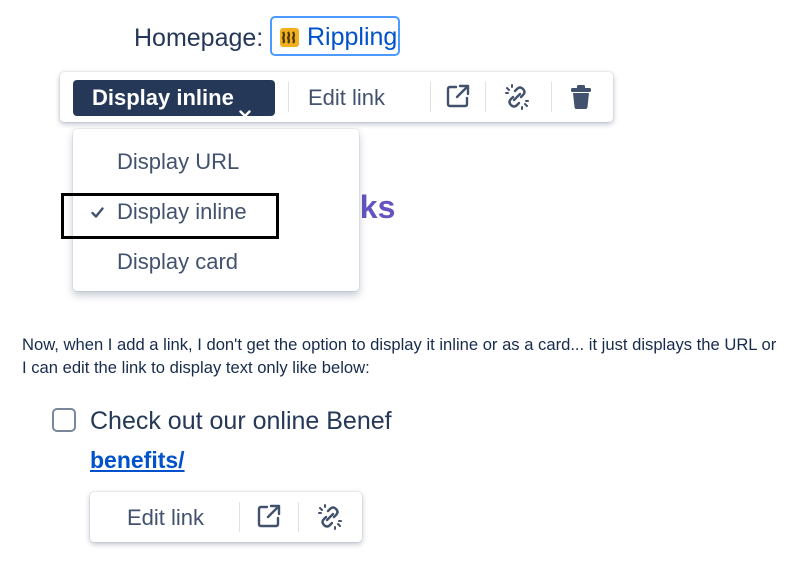  Describe the element at coordinates (289, 37) in the screenshot. I see `rippling-logo-icon` at that location.